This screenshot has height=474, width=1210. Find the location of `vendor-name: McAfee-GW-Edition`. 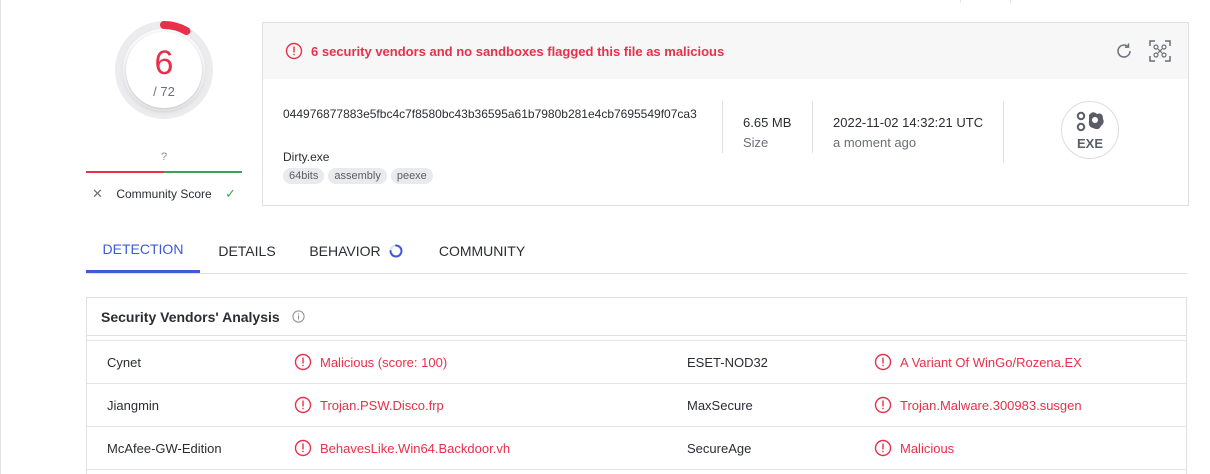

vendor-name: McAfee-GW-Edition is located at coordinates (164, 448).